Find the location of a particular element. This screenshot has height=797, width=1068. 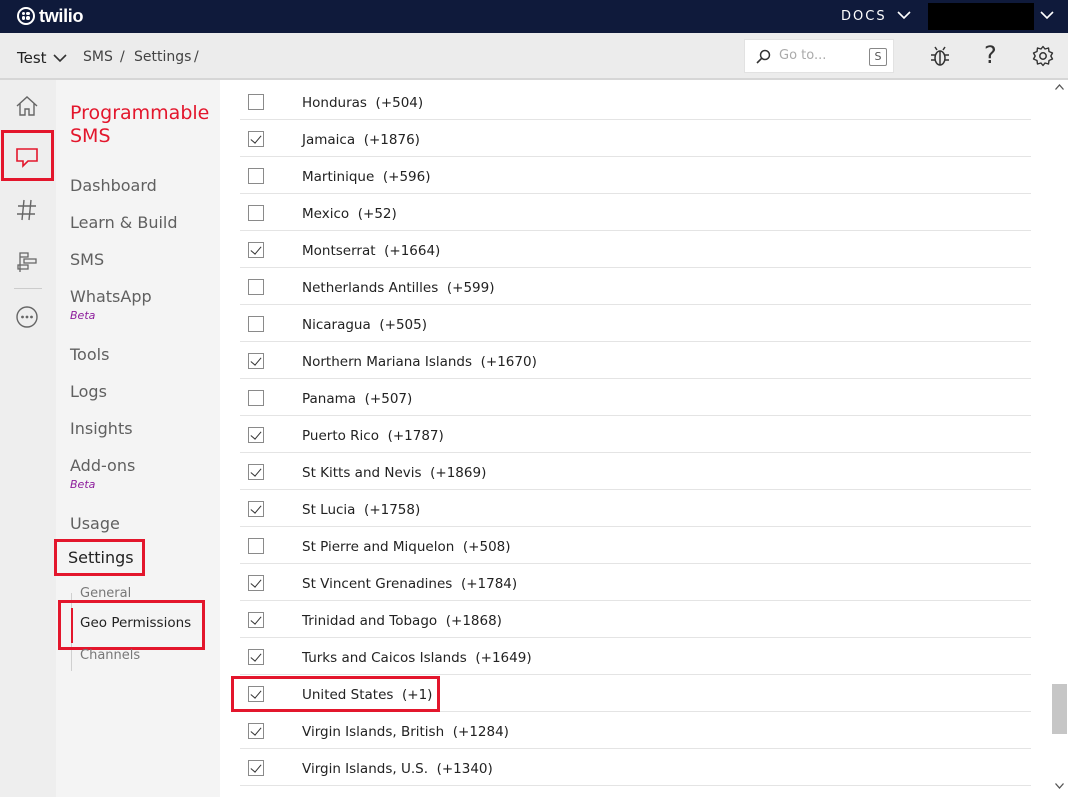

nav-item-usage: Usage is located at coordinates (95, 523).